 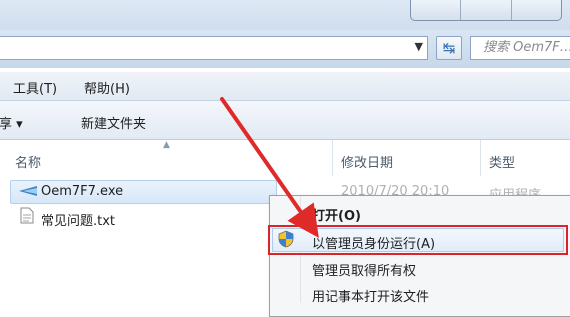 I want to click on annotation-arrow, so click(x=269, y=167).